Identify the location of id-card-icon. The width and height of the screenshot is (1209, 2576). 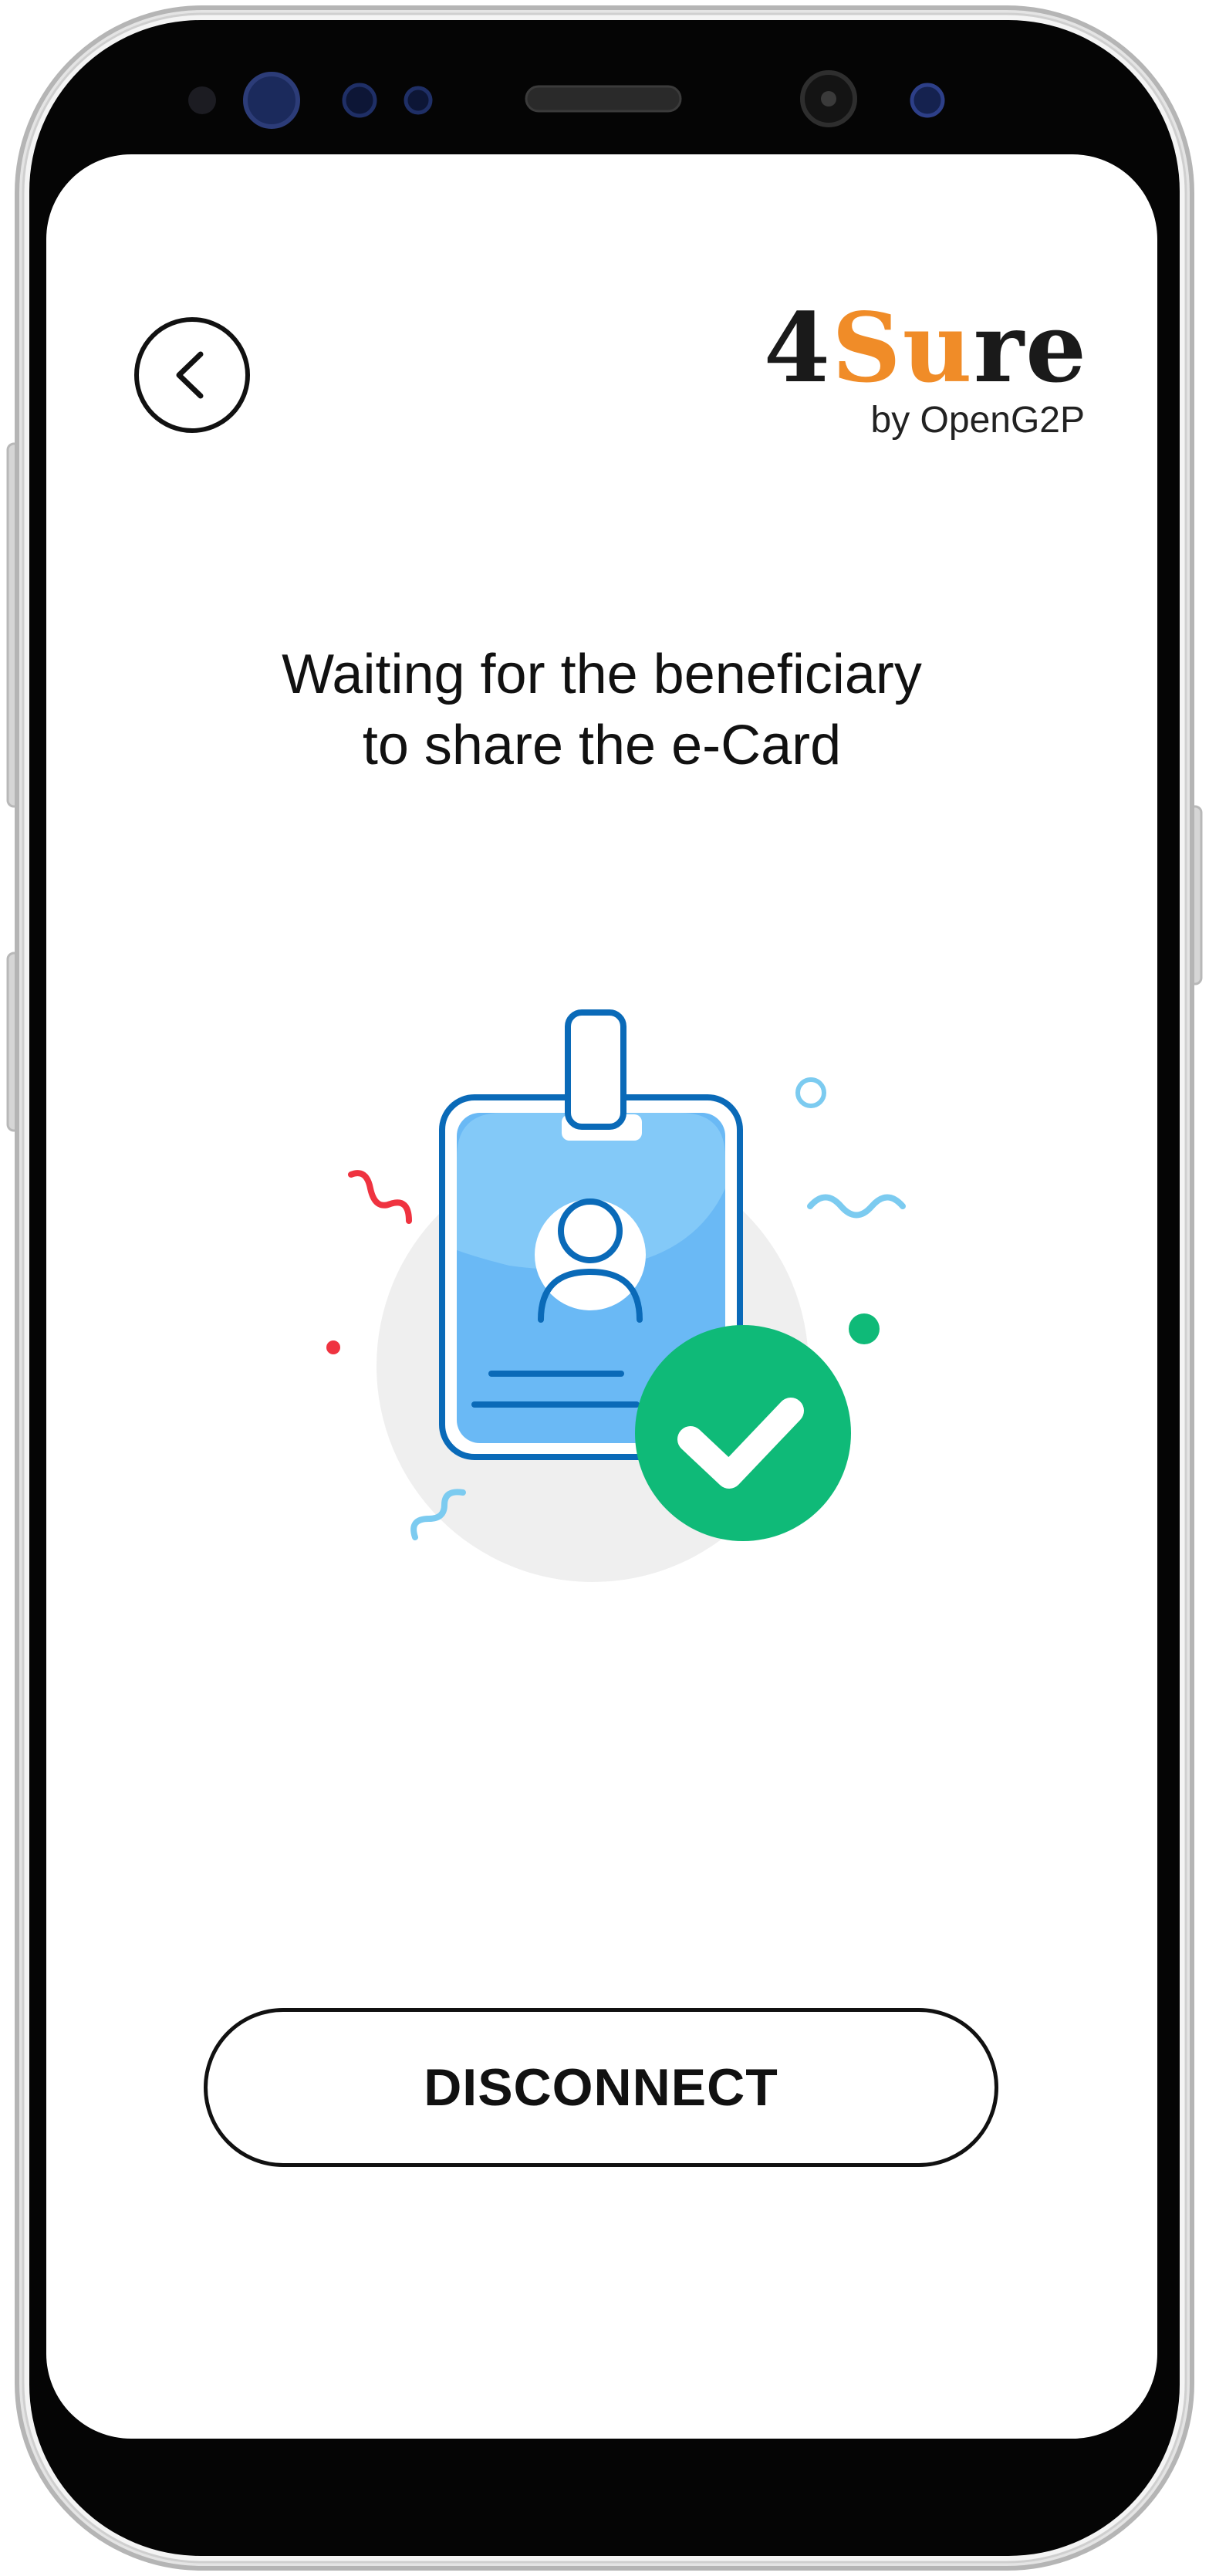
(591, 1234).